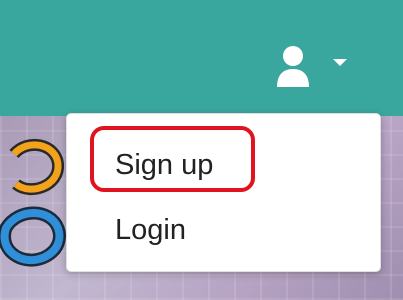  Describe the element at coordinates (164, 165) in the screenshot. I see `dropdown-item-sign-up: Sign up` at that location.